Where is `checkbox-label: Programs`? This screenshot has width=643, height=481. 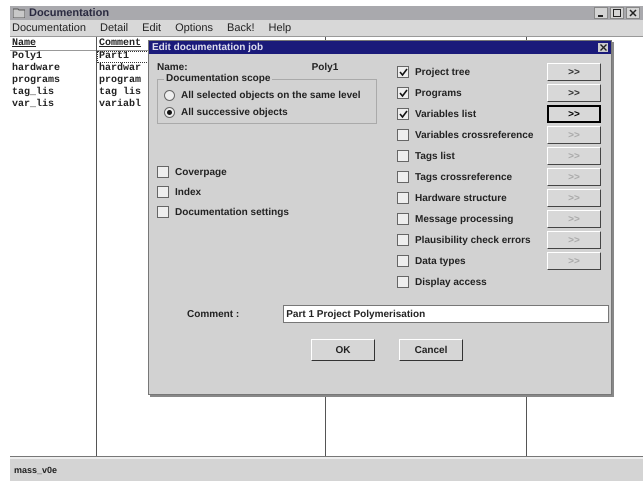
checkbox-label: Programs is located at coordinates (439, 93).